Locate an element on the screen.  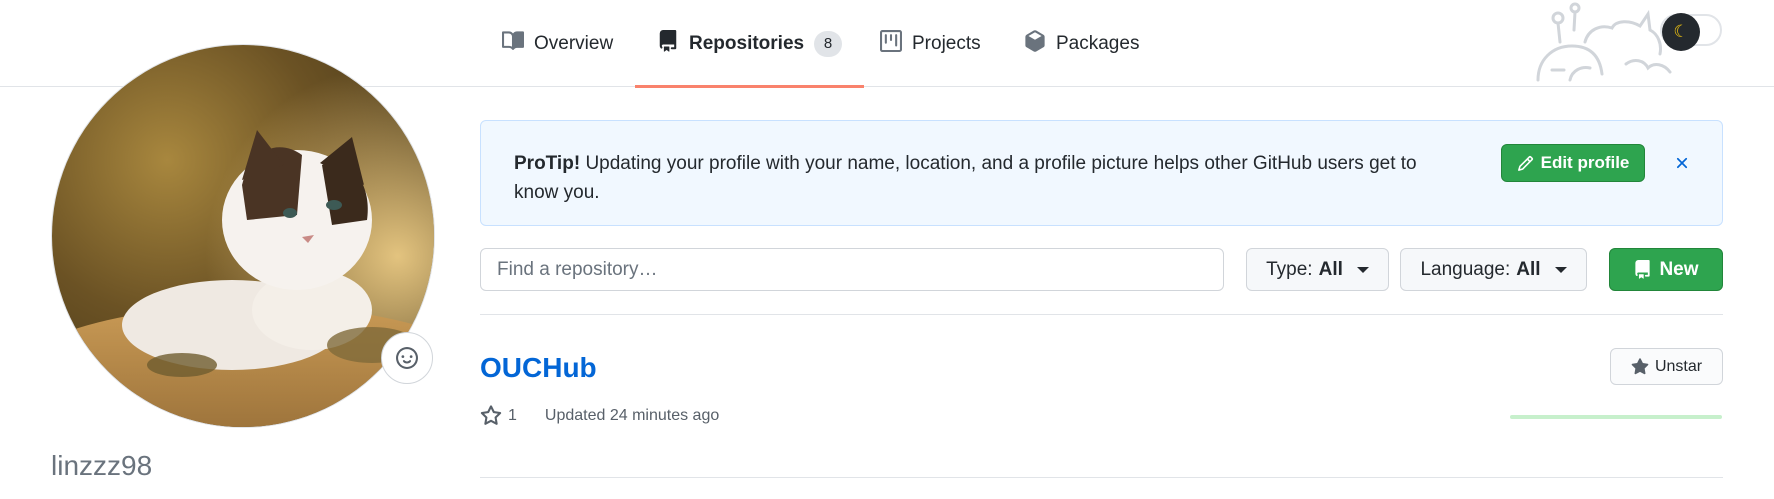
language-filter-value: All is located at coordinates (1528, 269).